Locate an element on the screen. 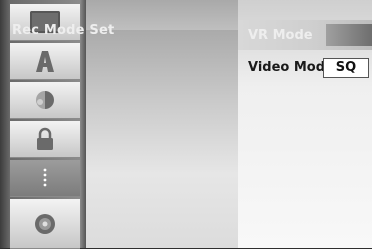 This screenshot has width=372, height=249. sidebar-item-lock is located at coordinates (45, 139).